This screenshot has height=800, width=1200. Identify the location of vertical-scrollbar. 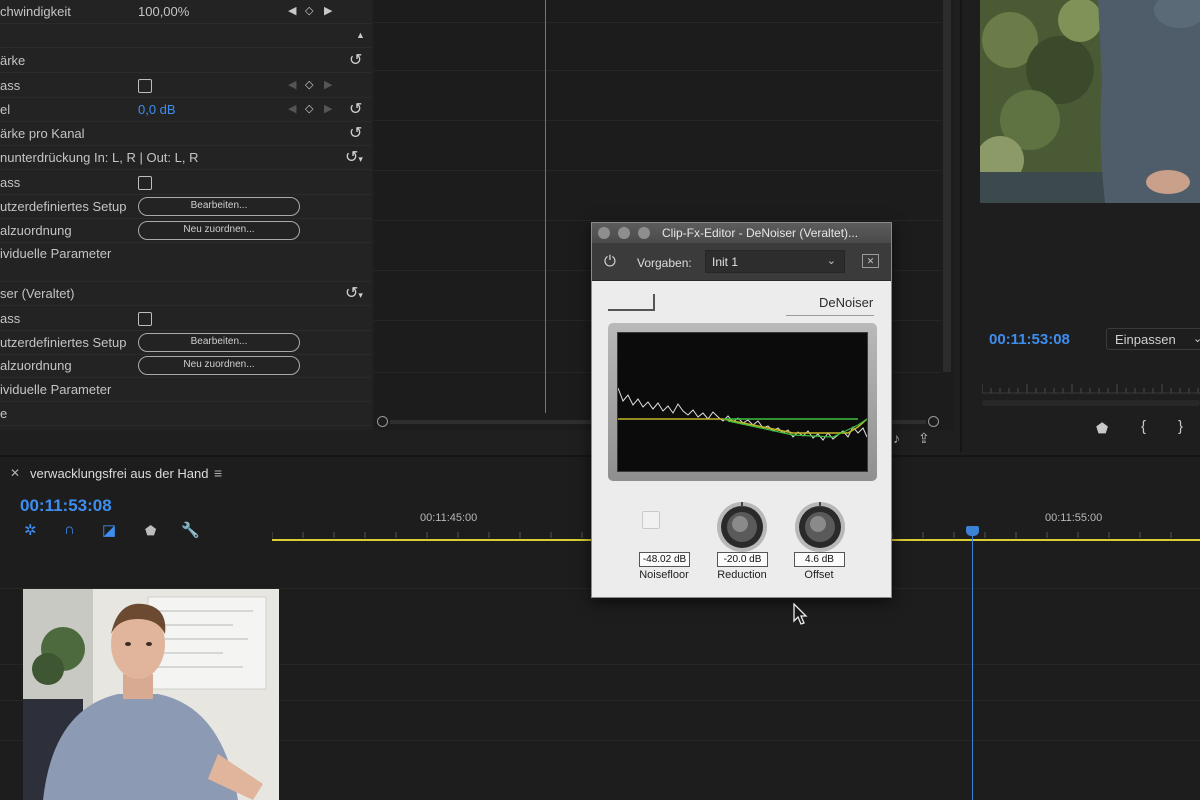
(947, 186).